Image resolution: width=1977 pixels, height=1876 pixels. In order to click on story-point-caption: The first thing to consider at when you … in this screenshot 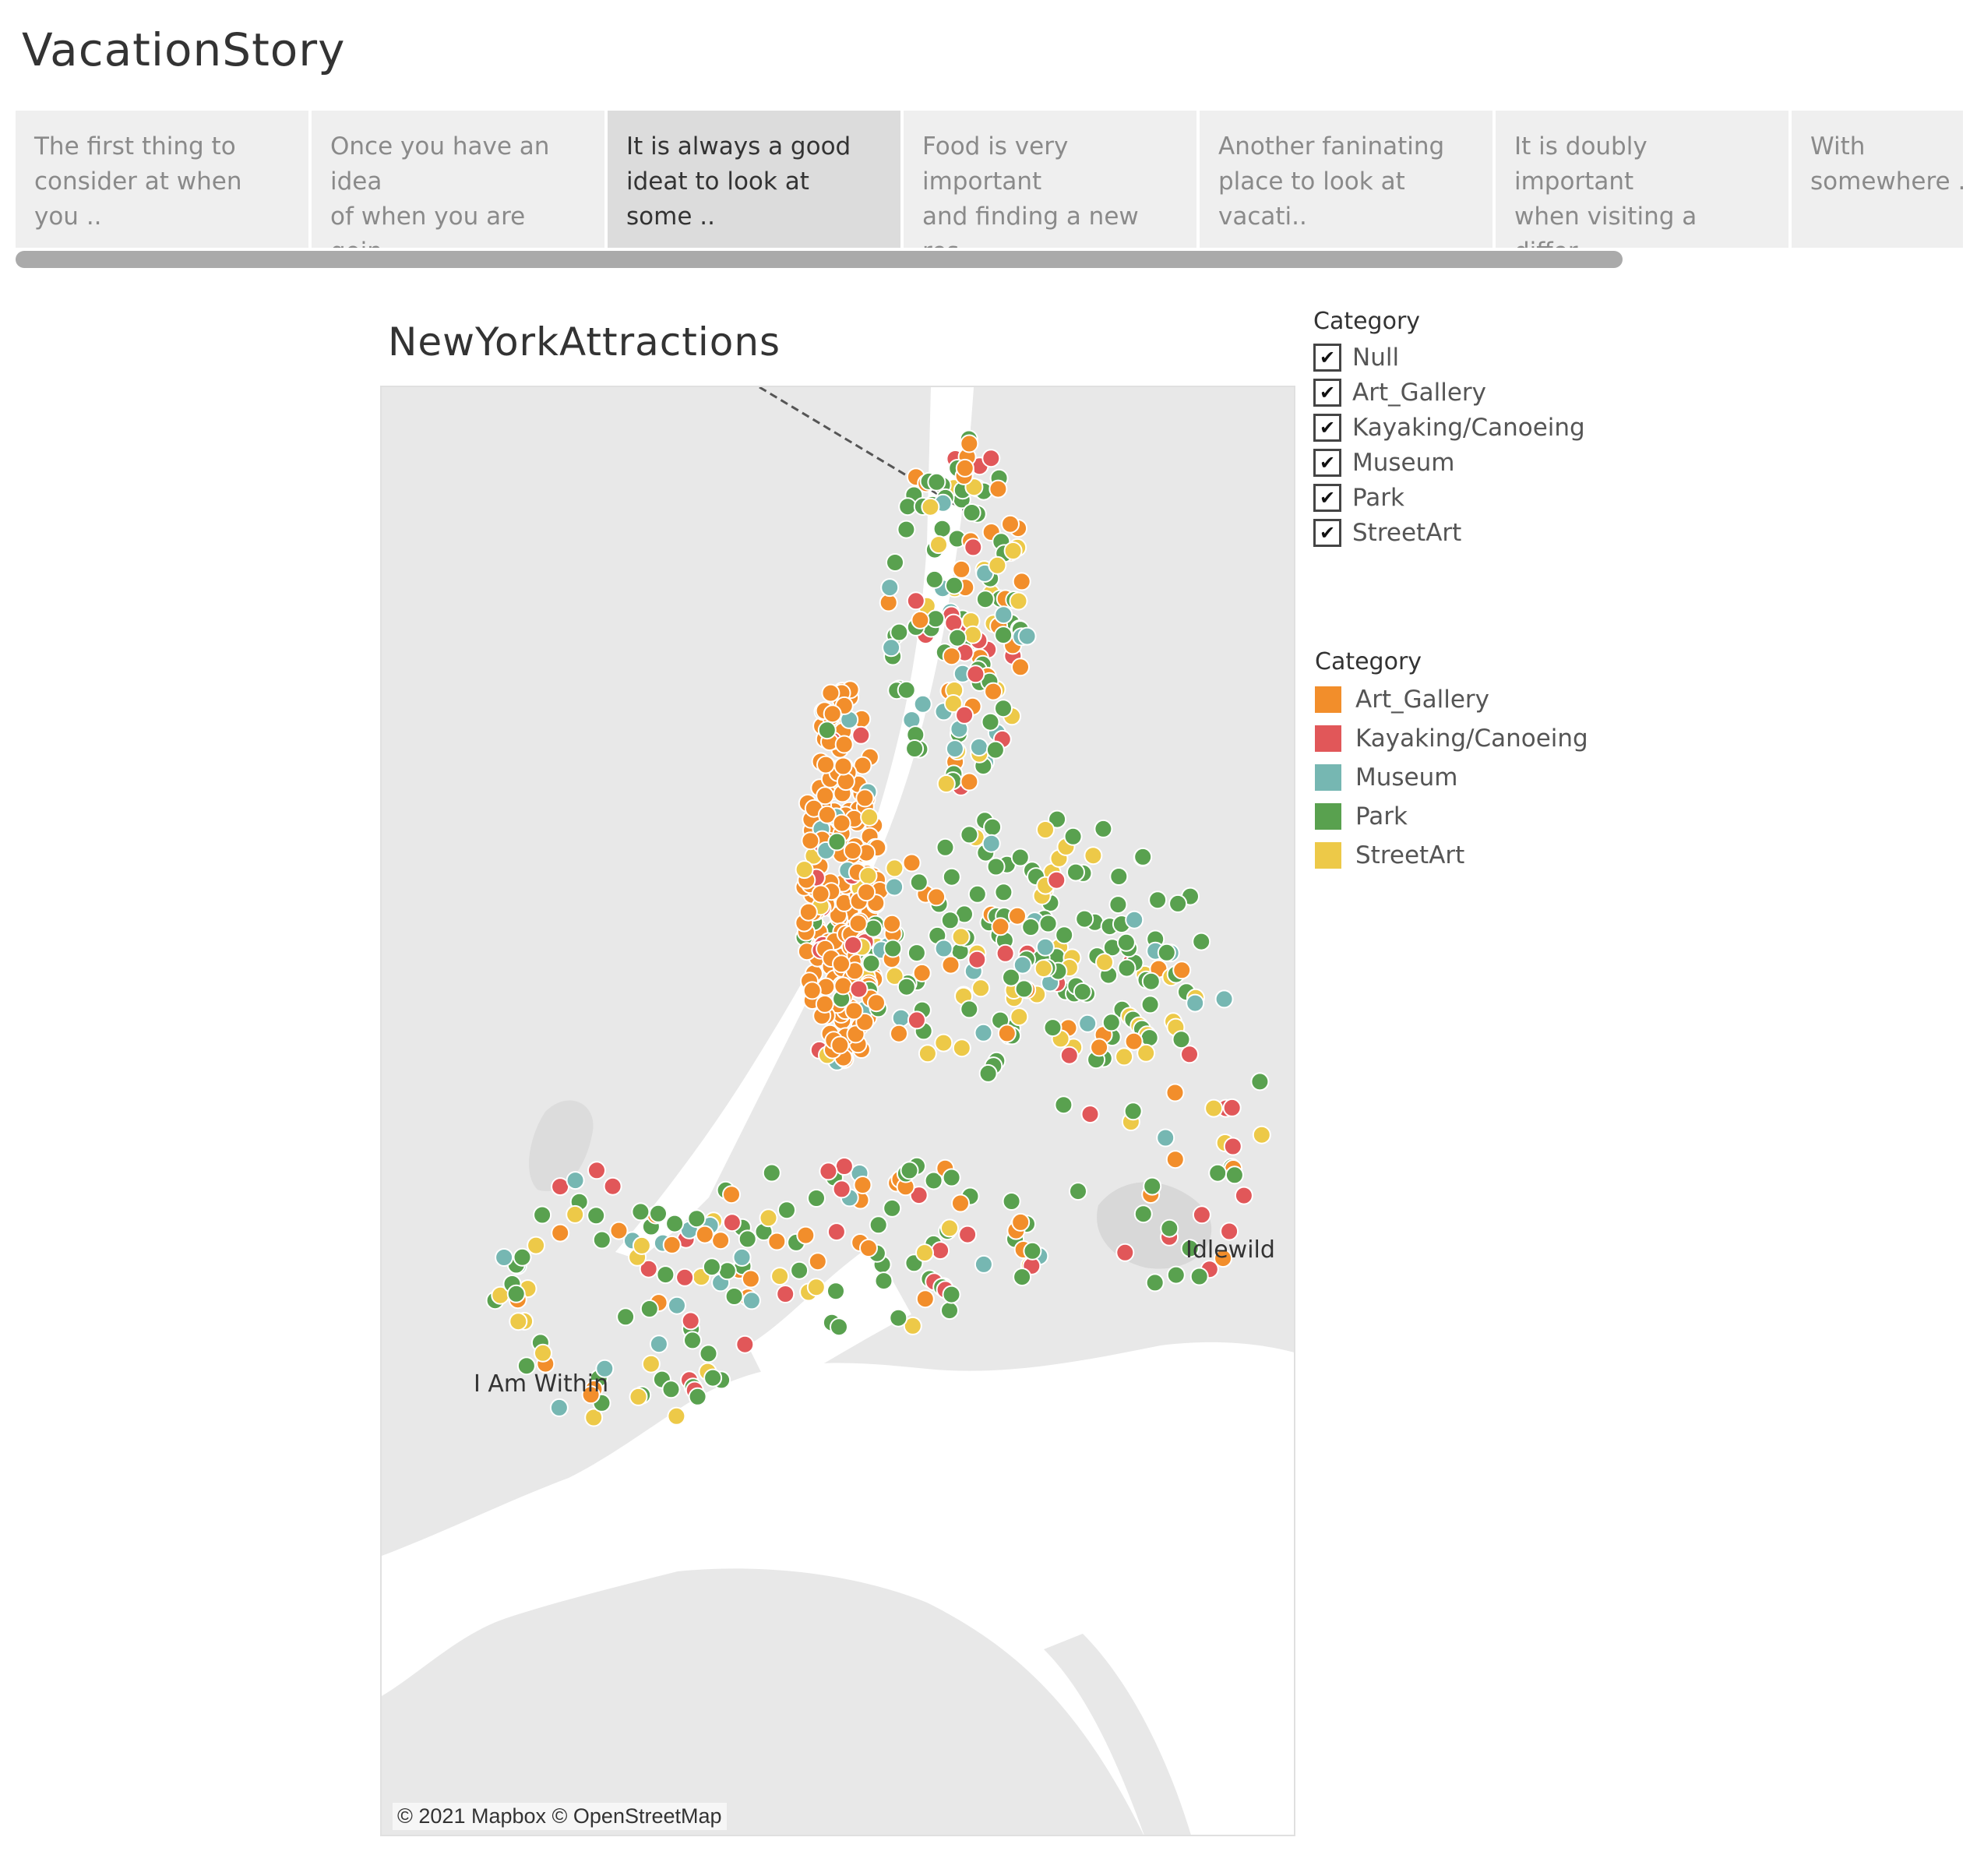, I will do `click(138, 181)`.